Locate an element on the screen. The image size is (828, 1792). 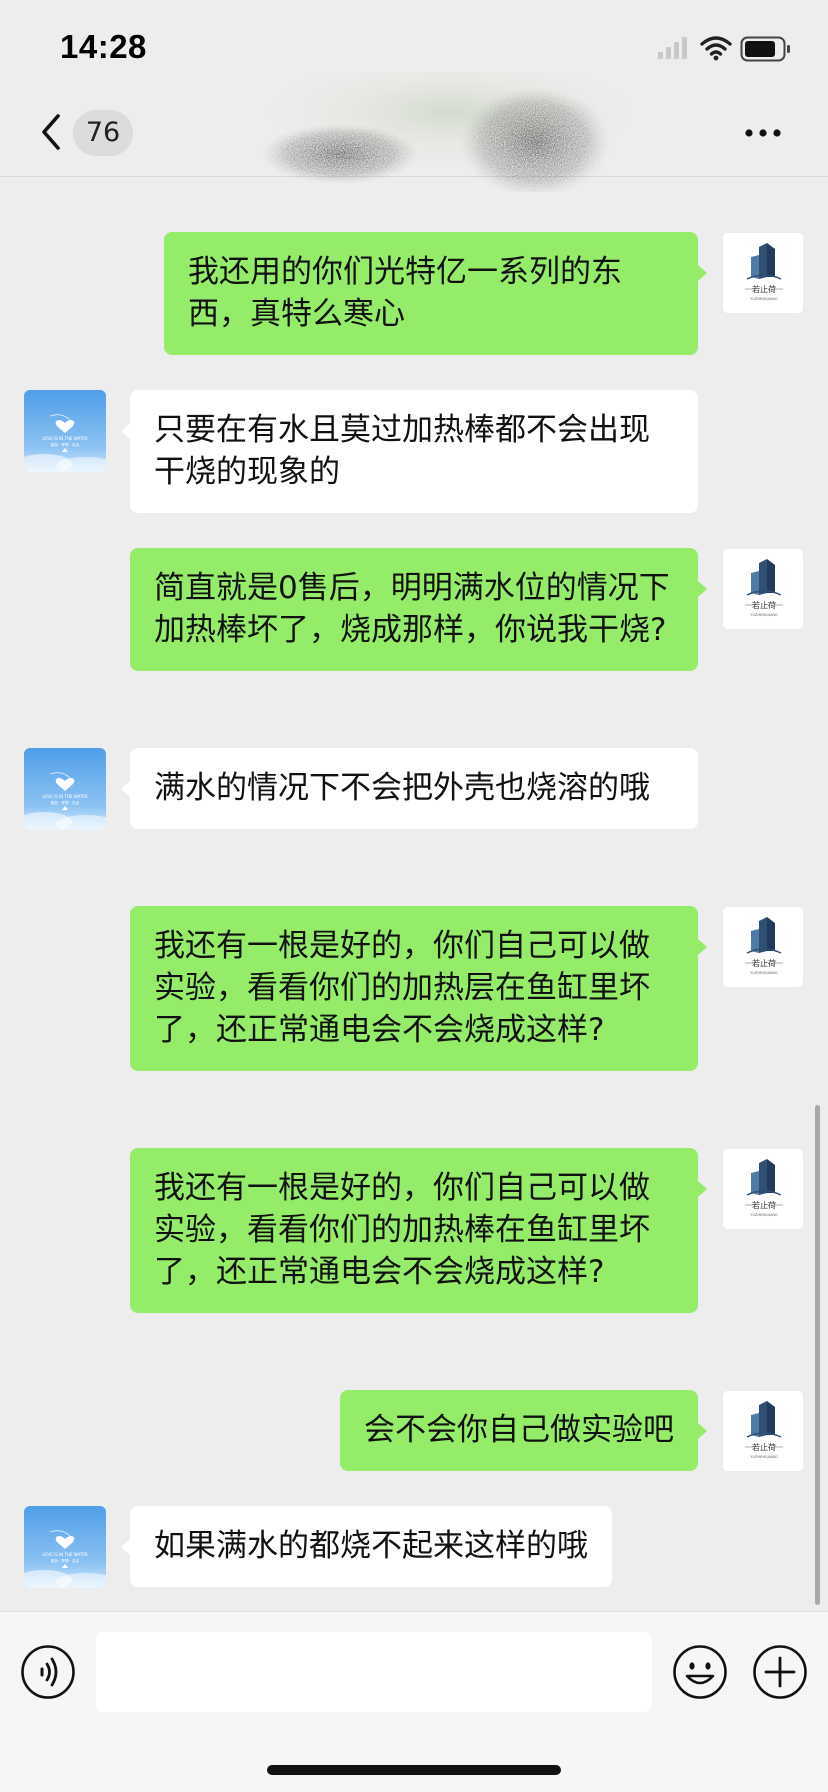
more-options-icon is located at coordinates (763, 133).